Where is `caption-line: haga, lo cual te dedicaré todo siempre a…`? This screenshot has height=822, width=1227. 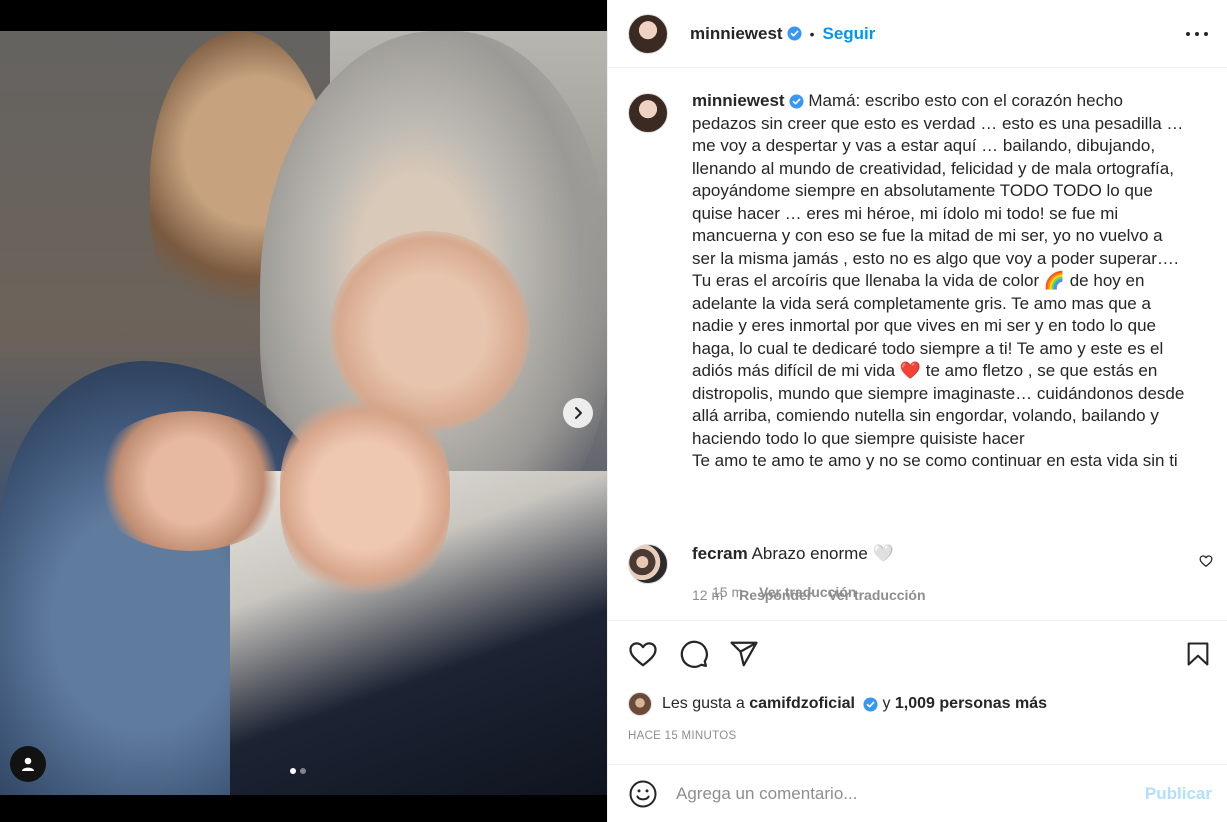
caption-line: haga, lo cual te dedicaré todo siempre a… is located at coordinates (928, 348).